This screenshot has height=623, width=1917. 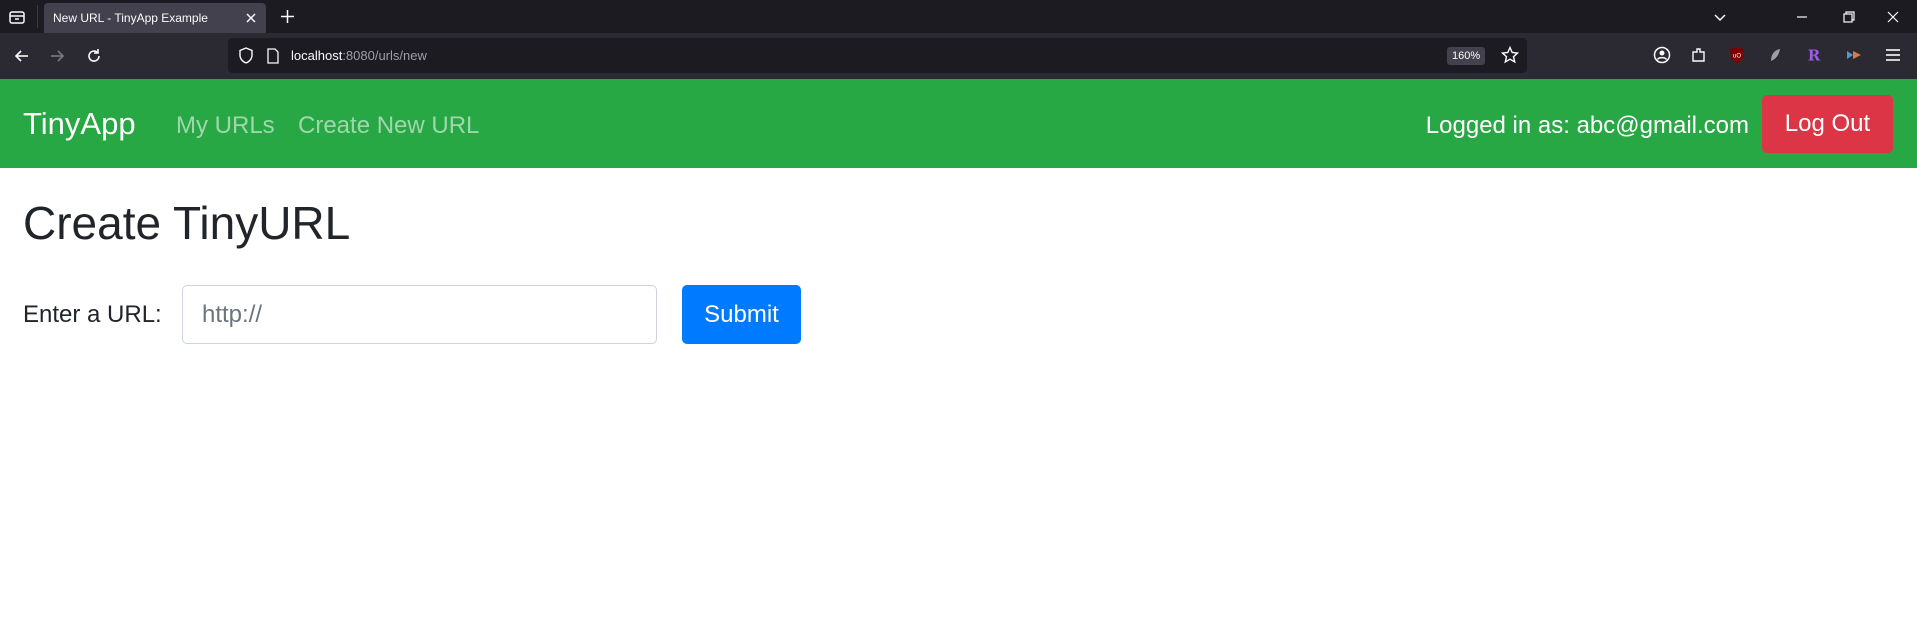 What do you see at coordinates (37, 16) in the screenshot?
I see `tab-separator` at bounding box center [37, 16].